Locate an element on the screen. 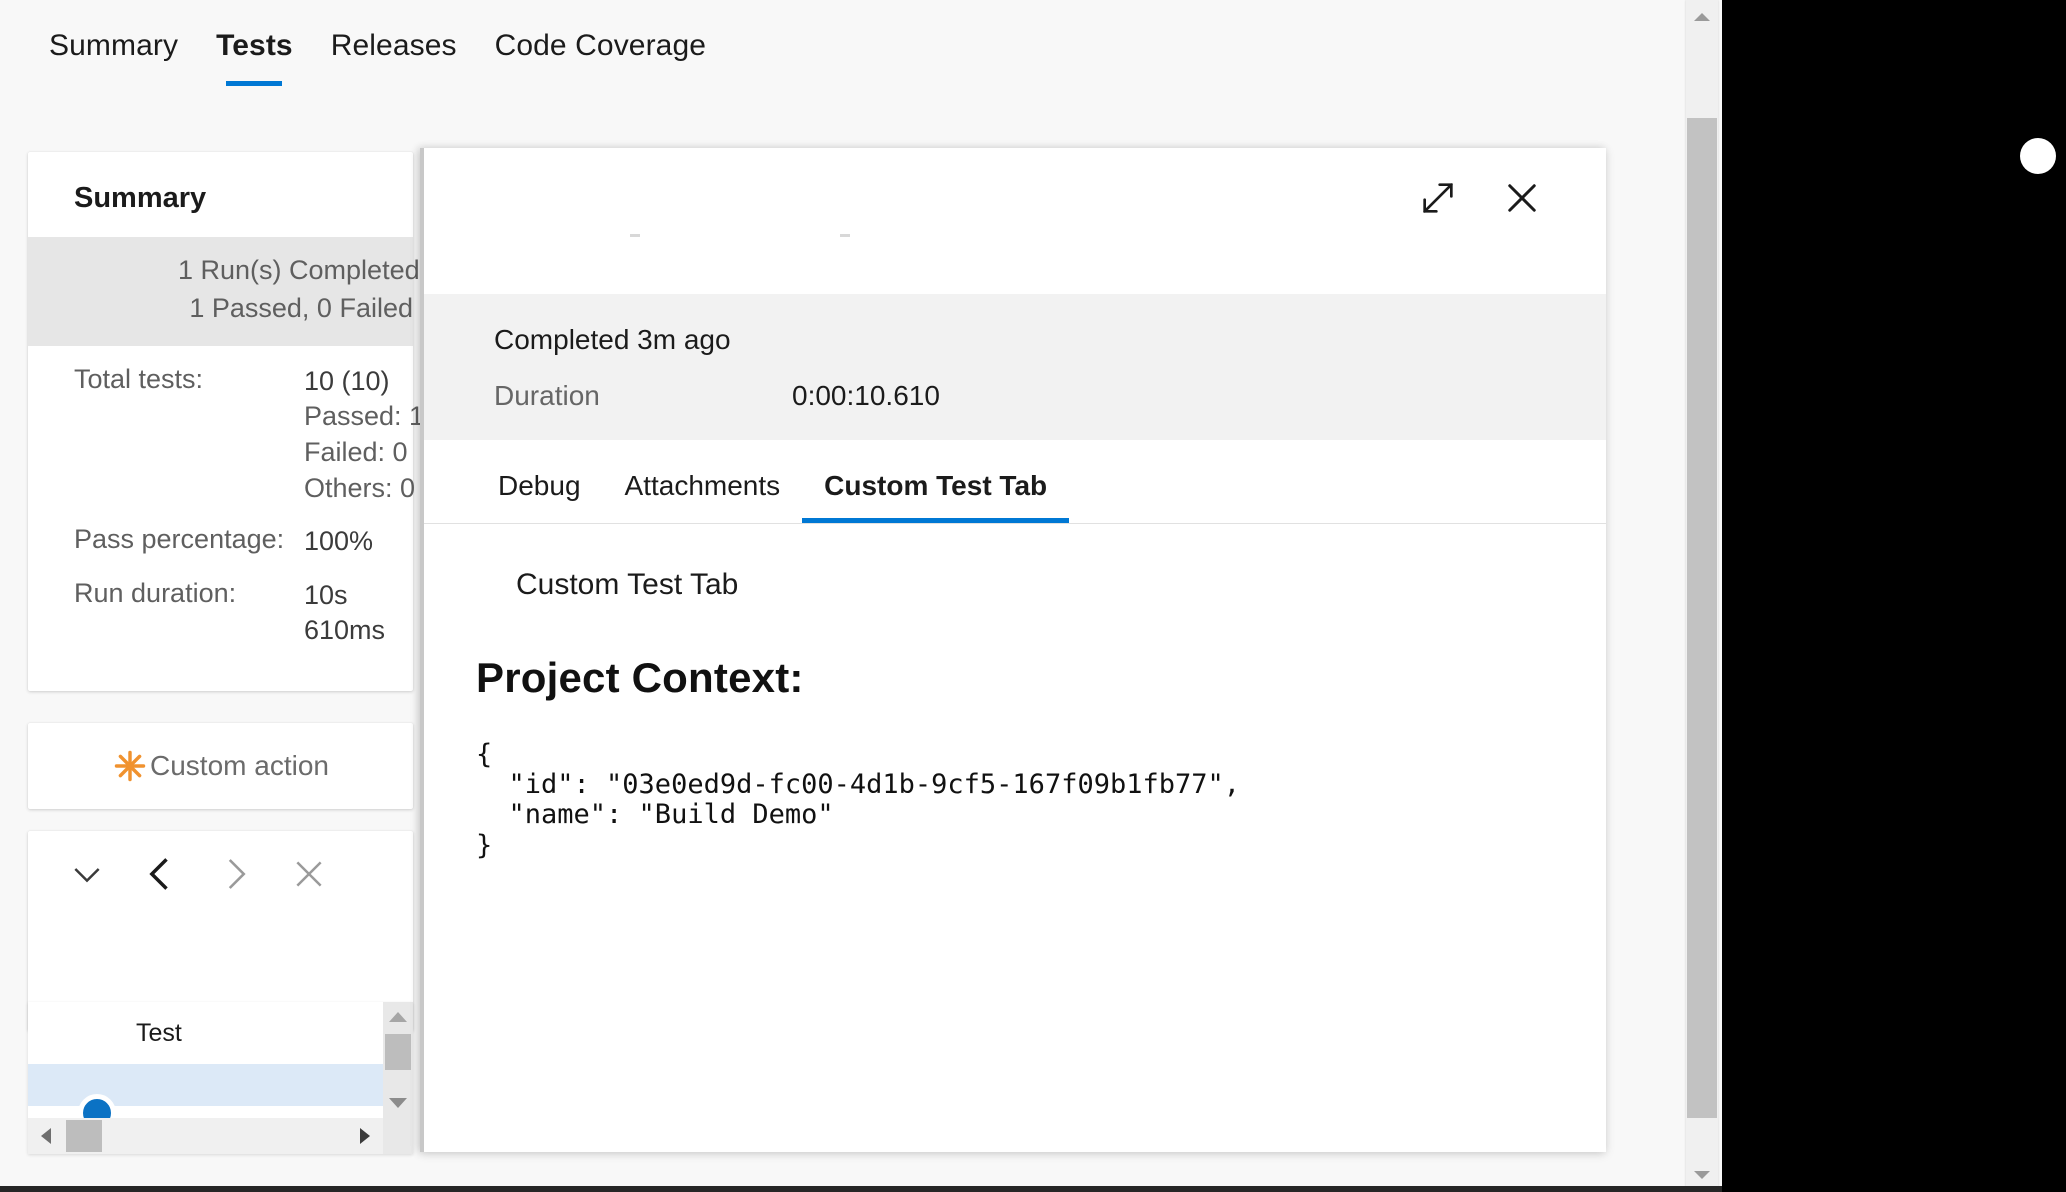 This screenshot has width=2066, height=1192. tab-debug-label: Debug is located at coordinates (539, 485).